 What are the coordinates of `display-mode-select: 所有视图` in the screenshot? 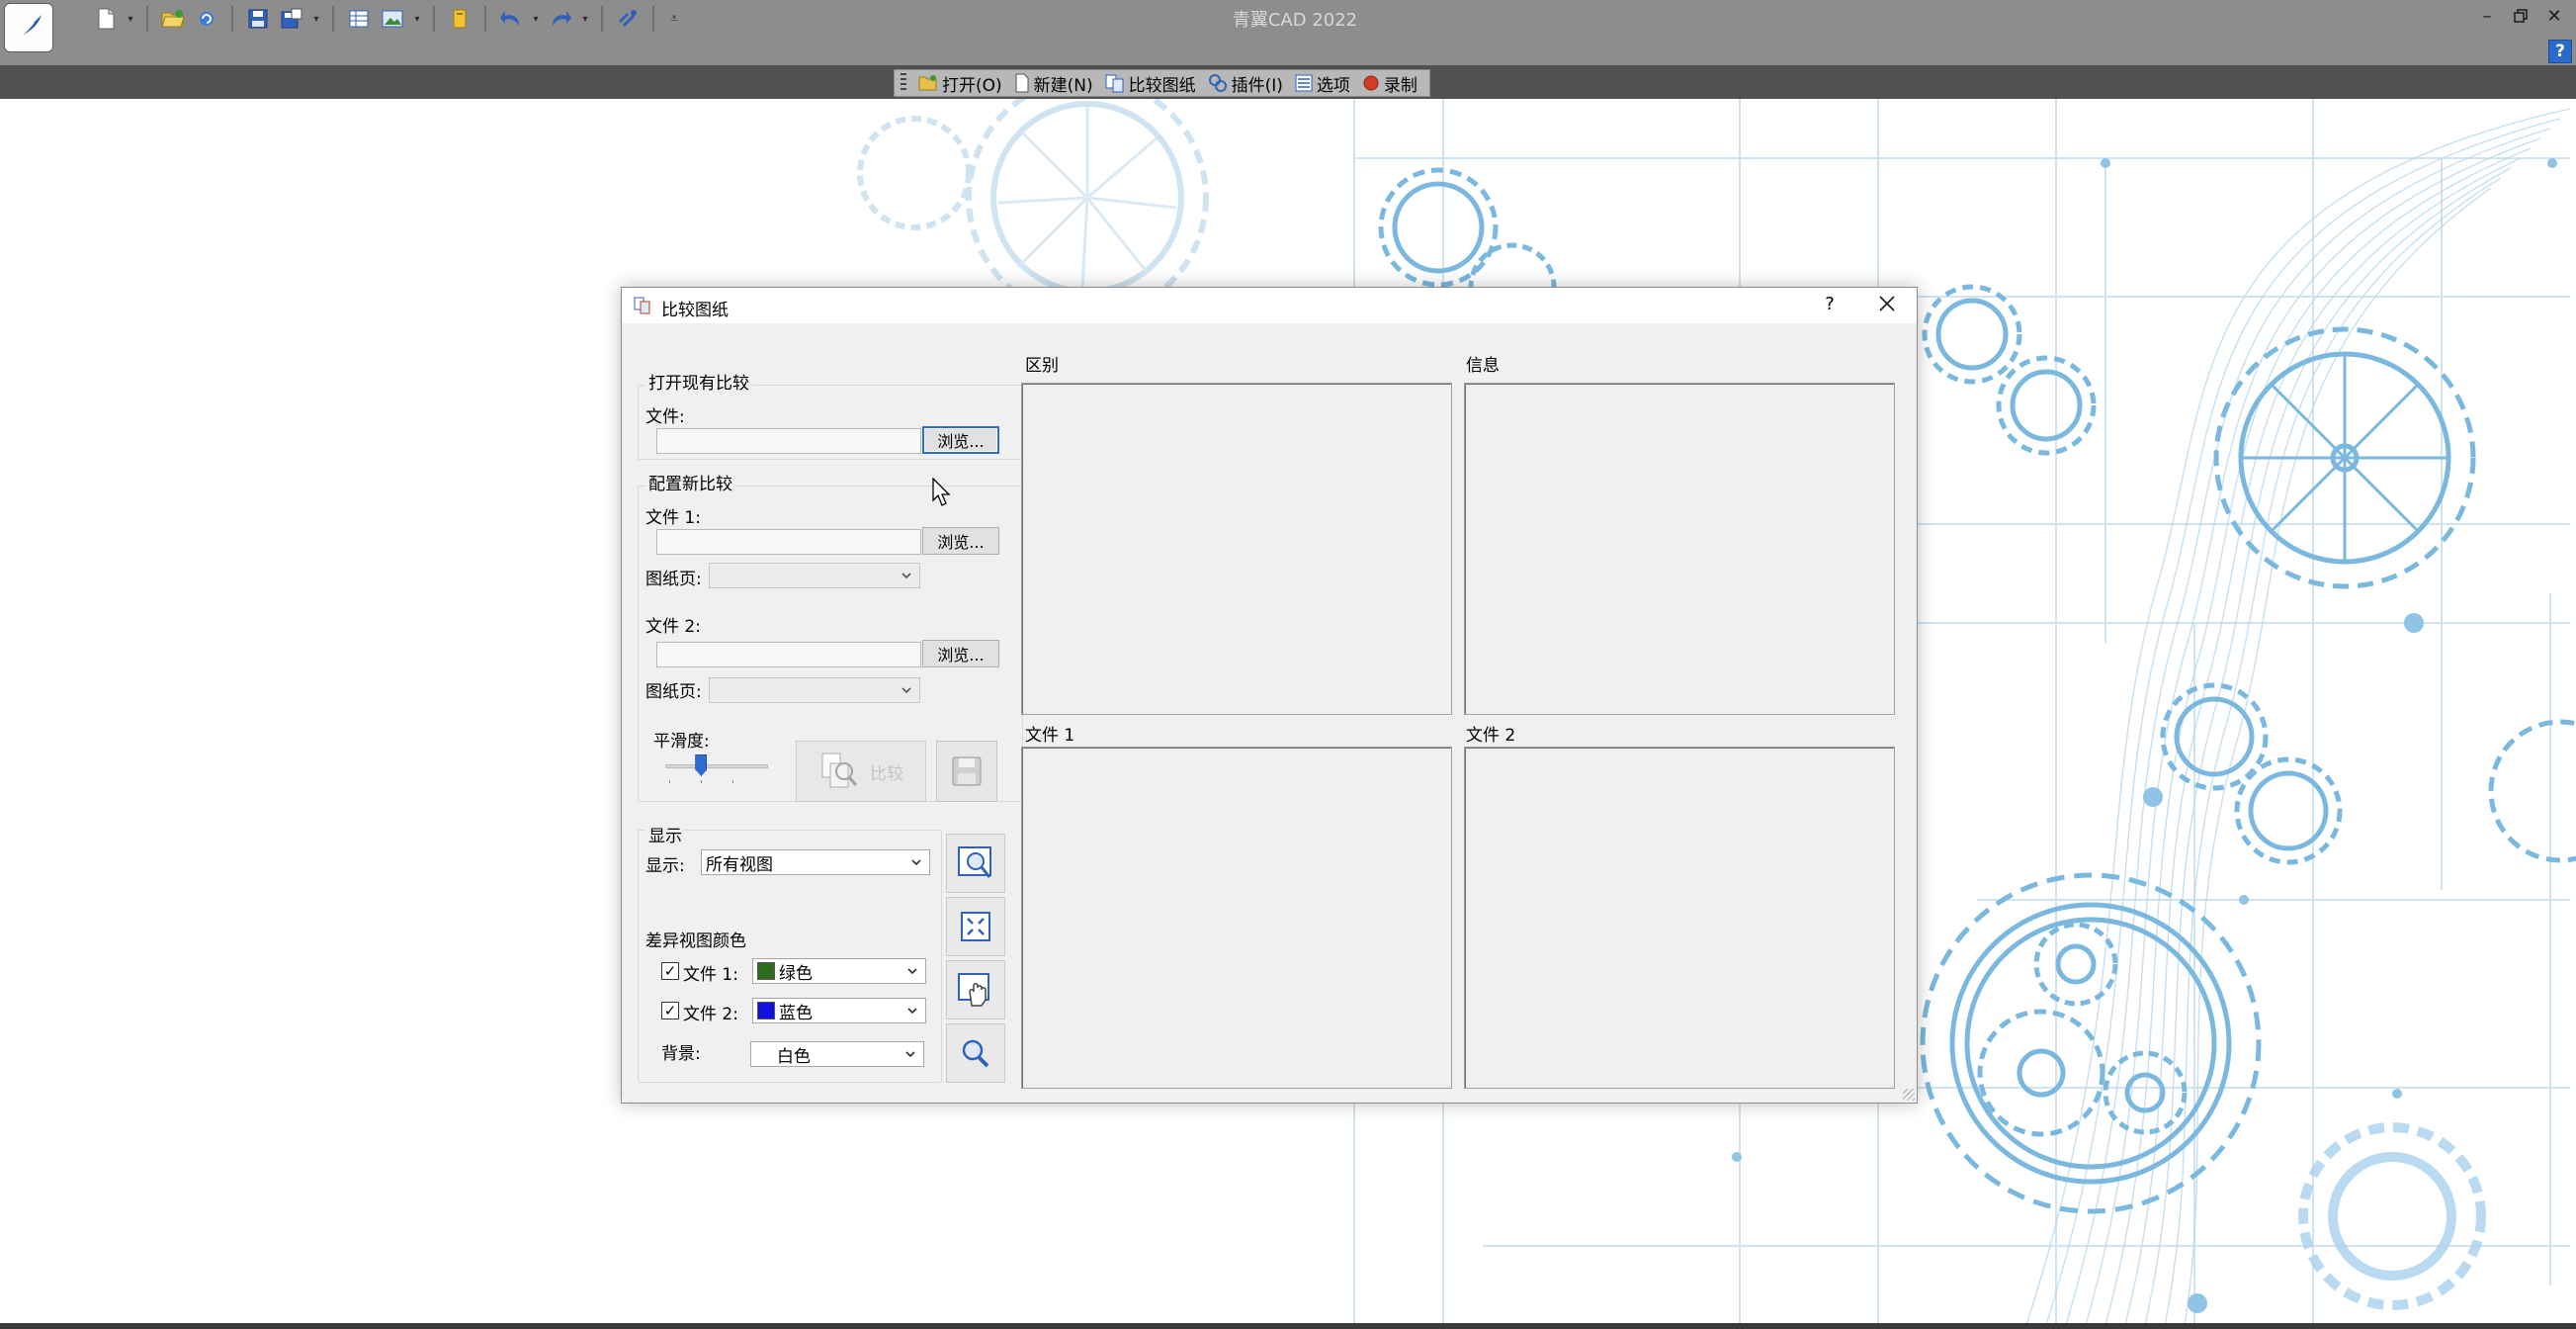 It's located at (815, 862).